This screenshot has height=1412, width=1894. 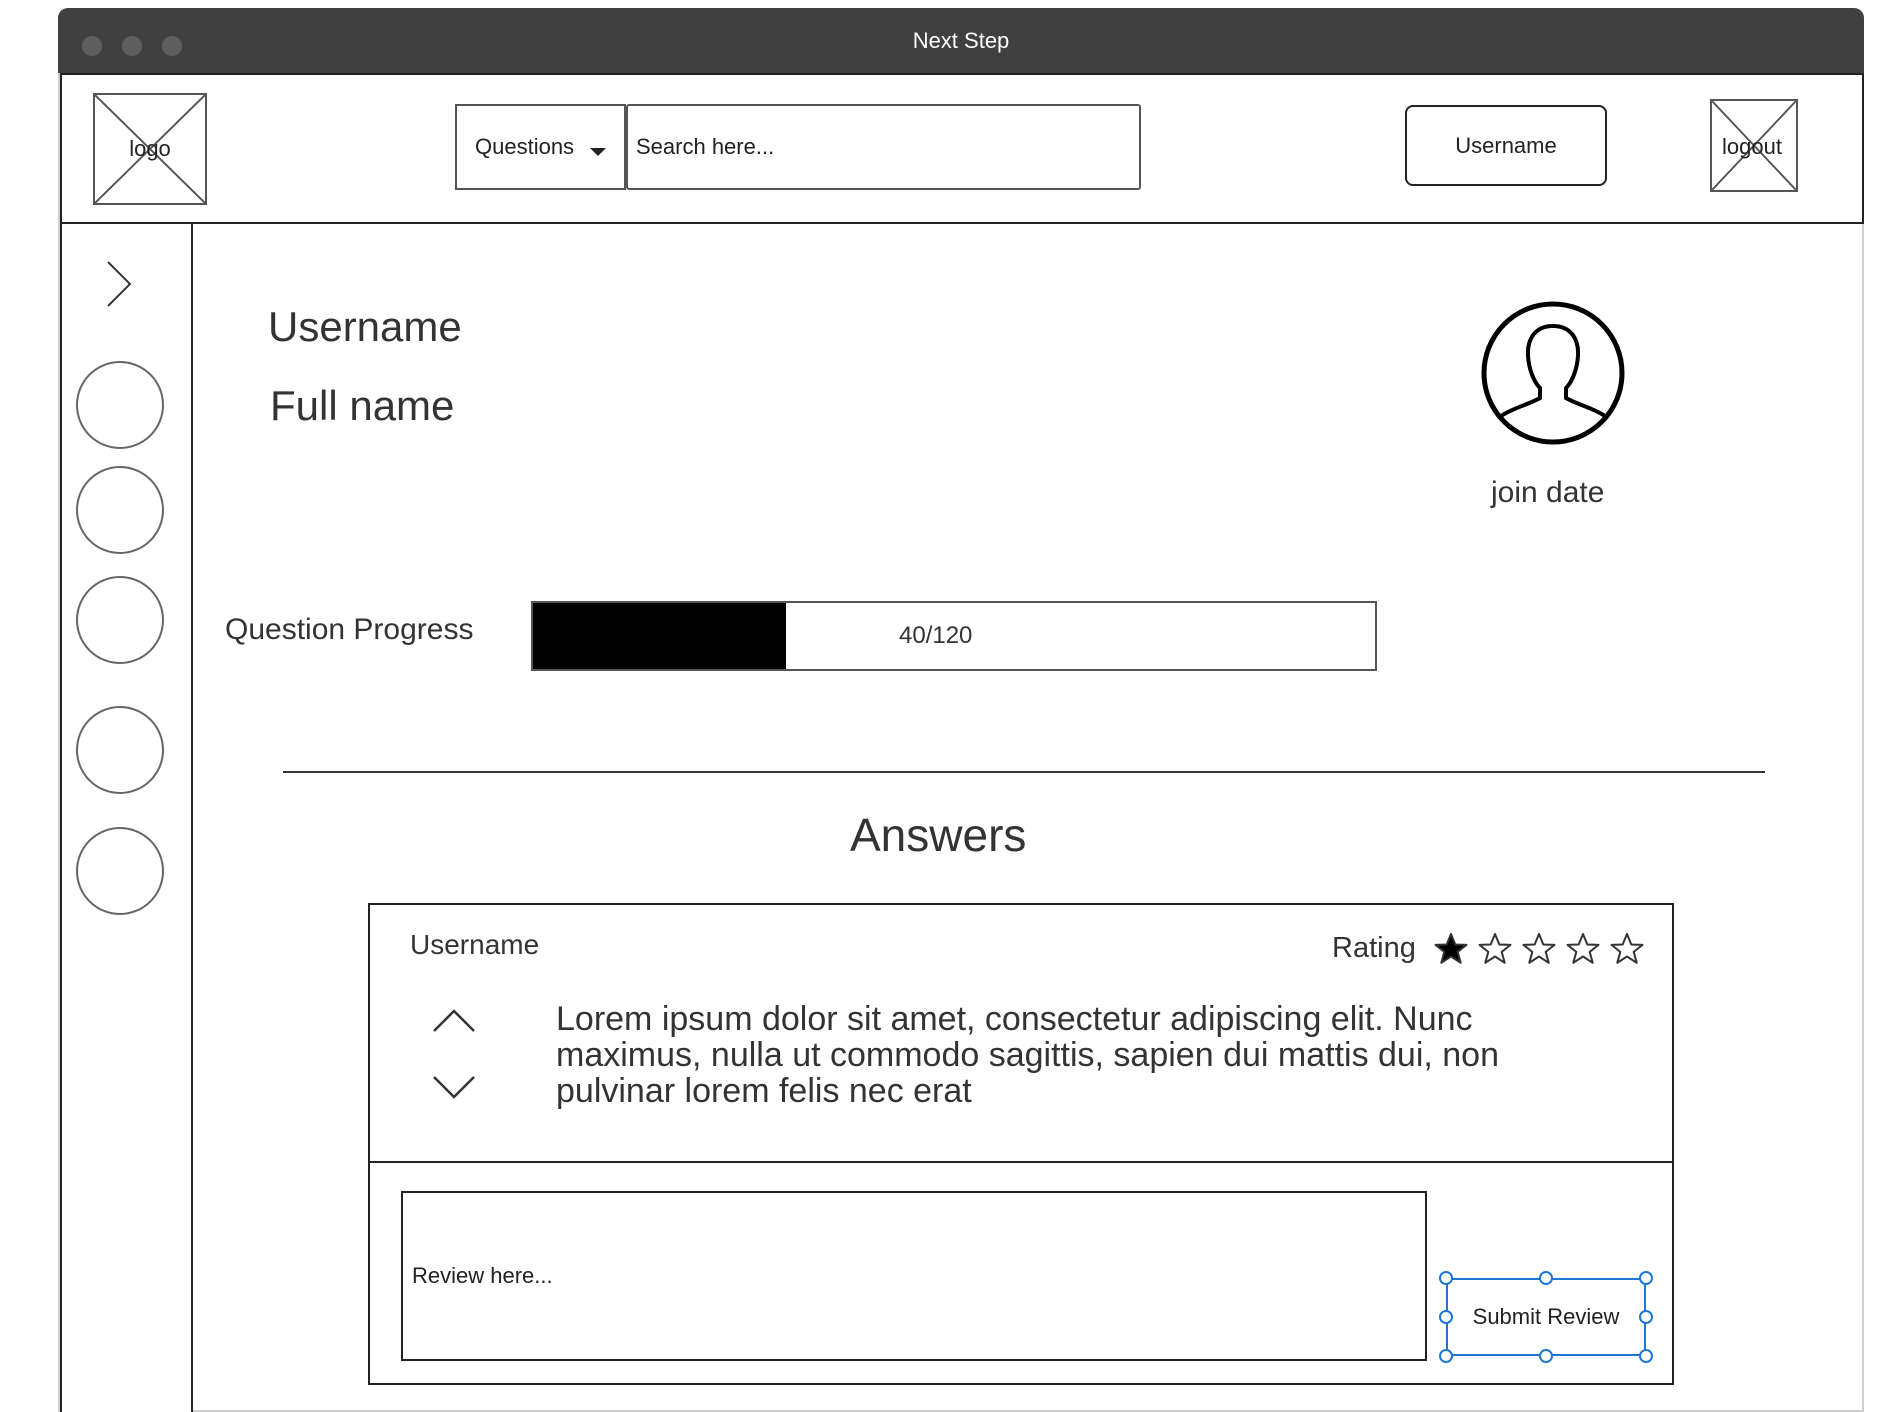 I want to click on answer-username: Username, so click(x=475, y=944).